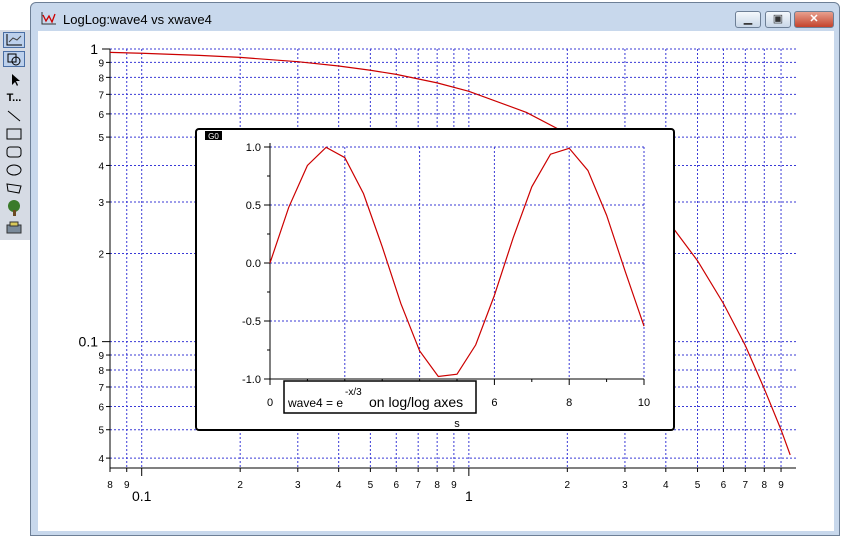 The width and height of the screenshot is (842, 538). I want to click on x-tick-label: 1, so click(469, 496).